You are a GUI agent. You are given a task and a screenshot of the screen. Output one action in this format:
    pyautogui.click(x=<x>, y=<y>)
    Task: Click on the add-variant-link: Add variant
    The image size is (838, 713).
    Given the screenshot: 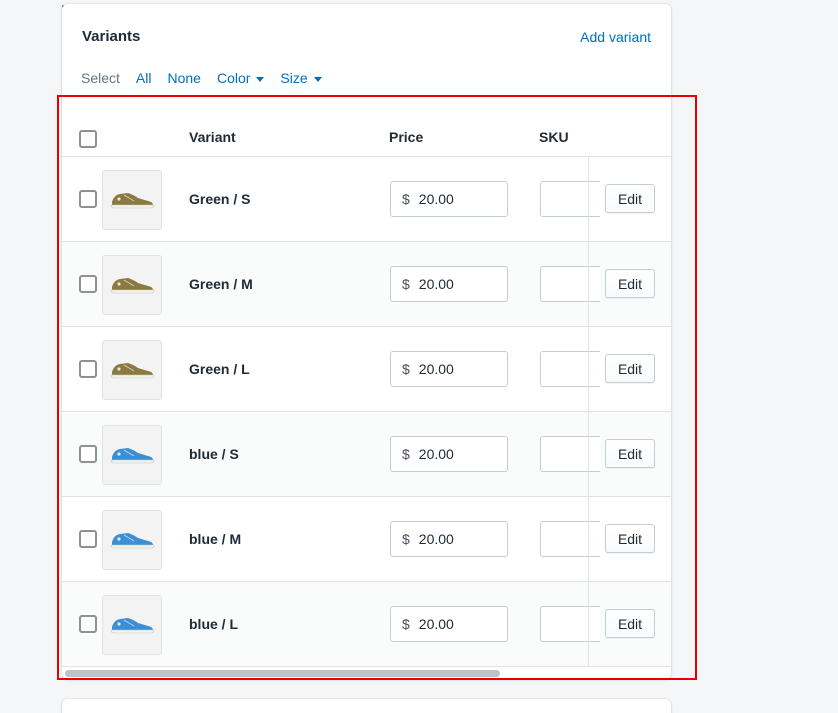 What is the action you would take?
    pyautogui.click(x=615, y=37)
    